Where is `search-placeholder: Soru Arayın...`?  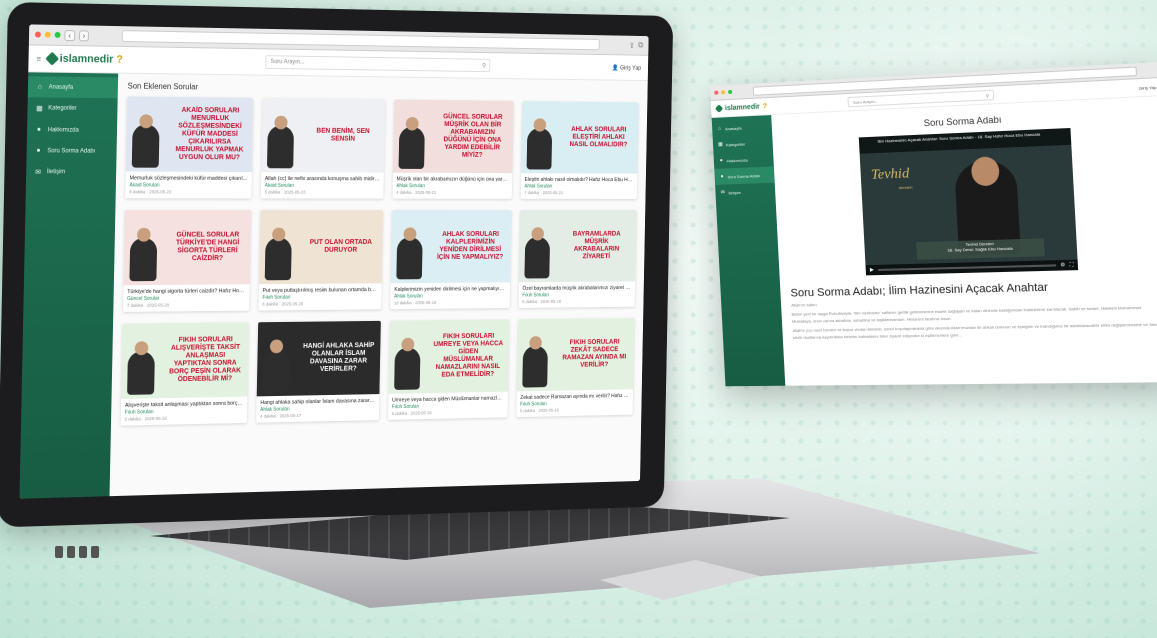
search-placeholder: Soru Arayın... is located at coordinates (287, 62).